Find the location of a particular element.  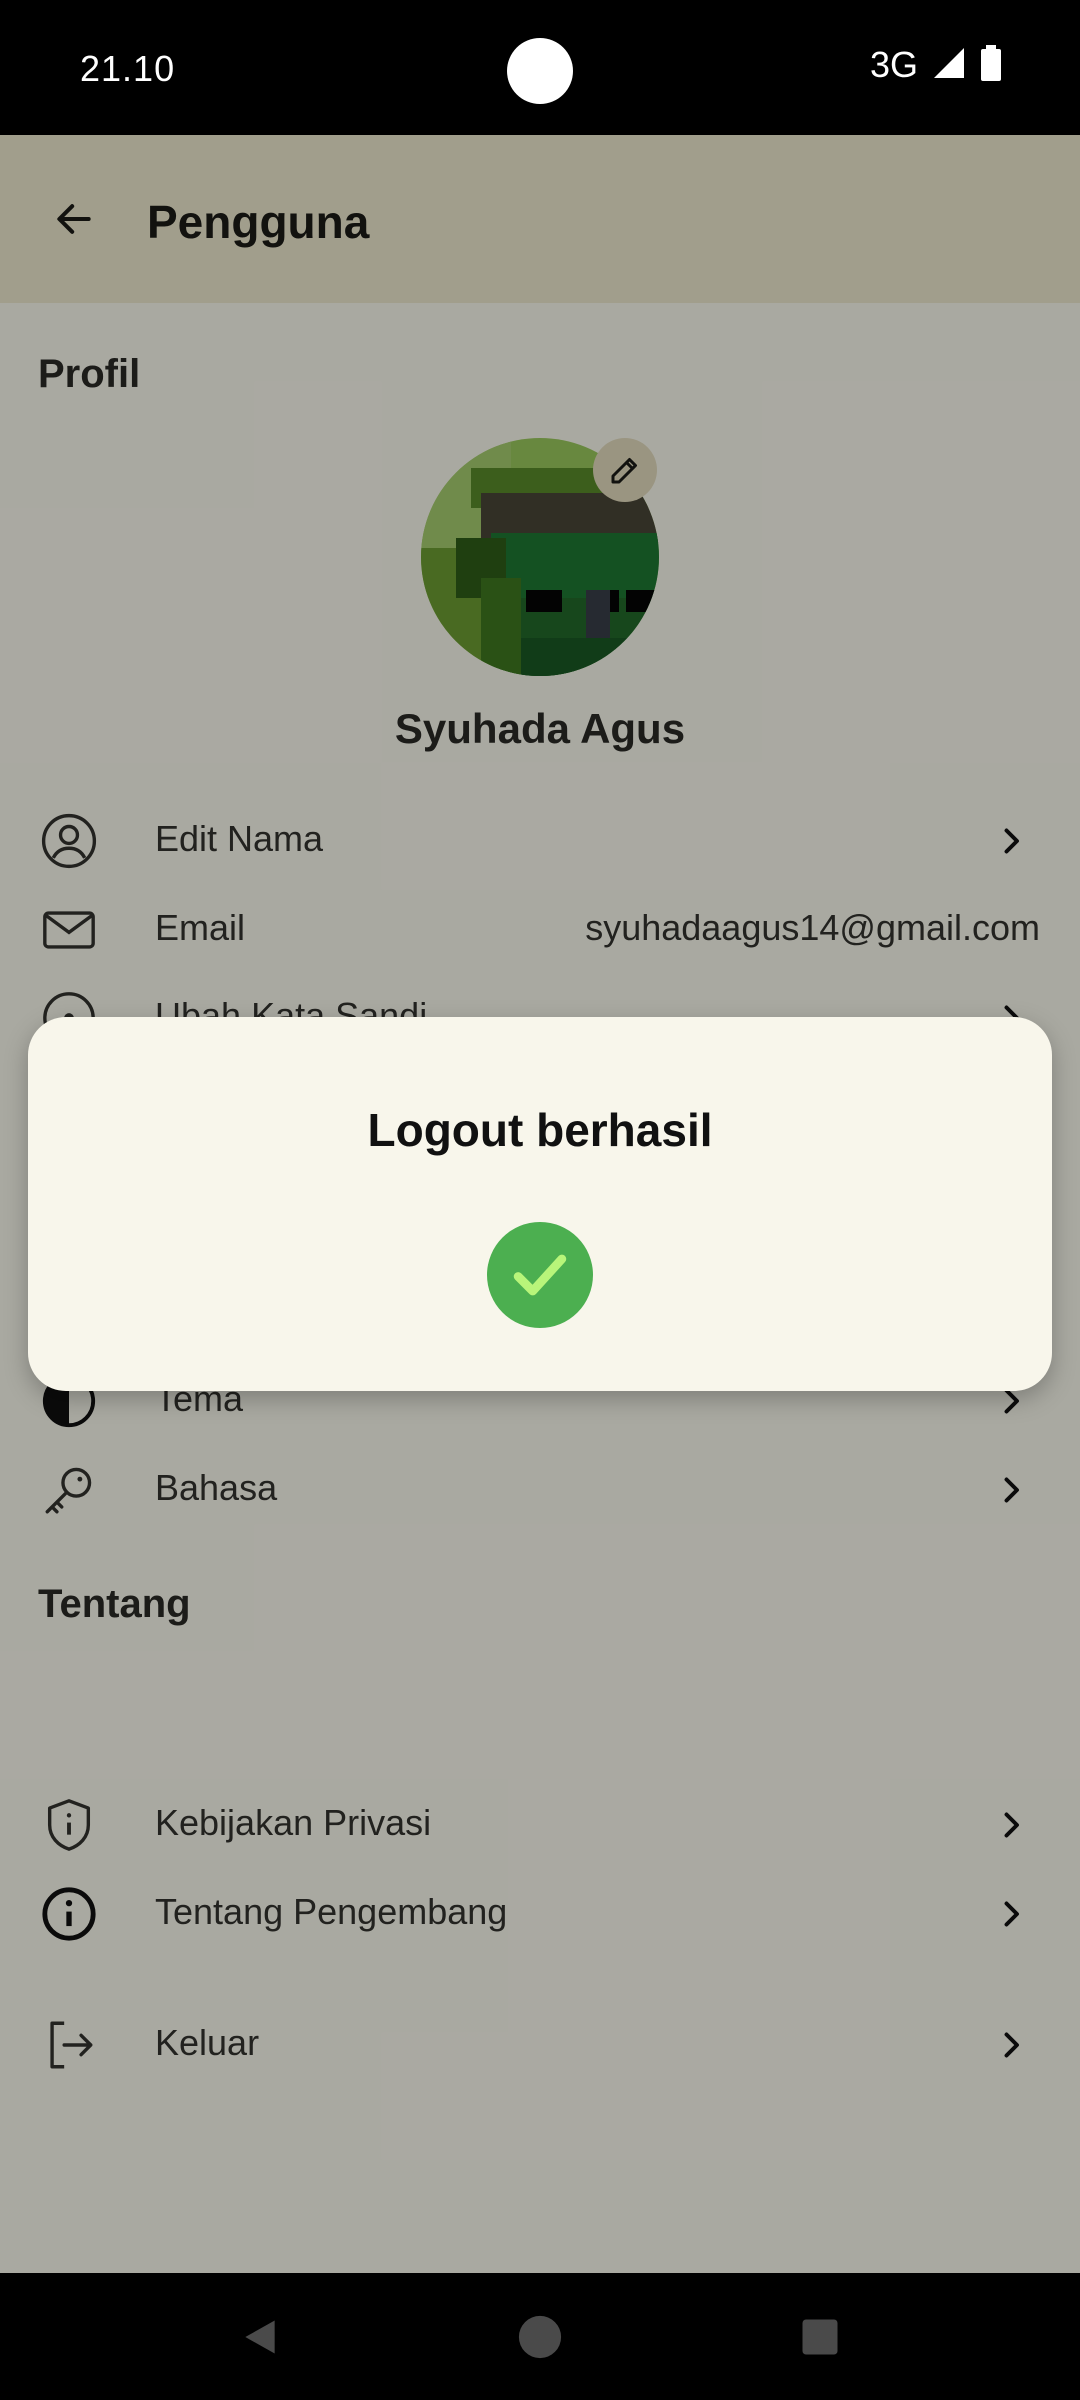

dialog-title: Logout berhasil is located at coordinates (540, 1130).